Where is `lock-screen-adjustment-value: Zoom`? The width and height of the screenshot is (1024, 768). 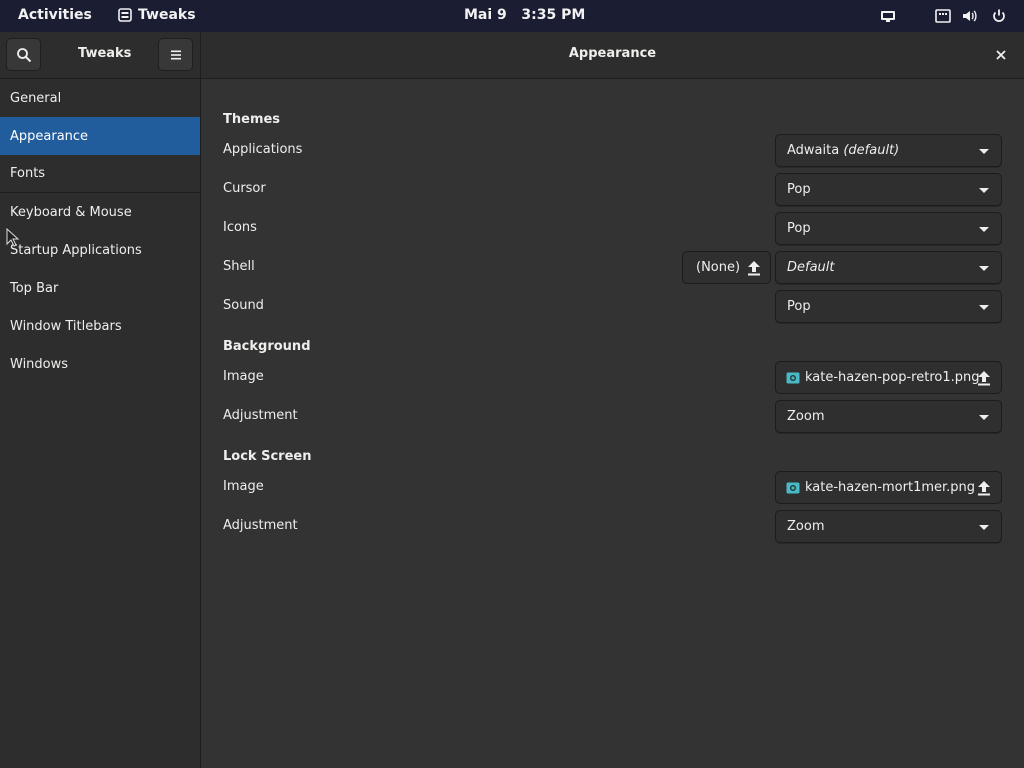
lock-screen-adjustment-value: Zoom is located at coordinates (806, 526).